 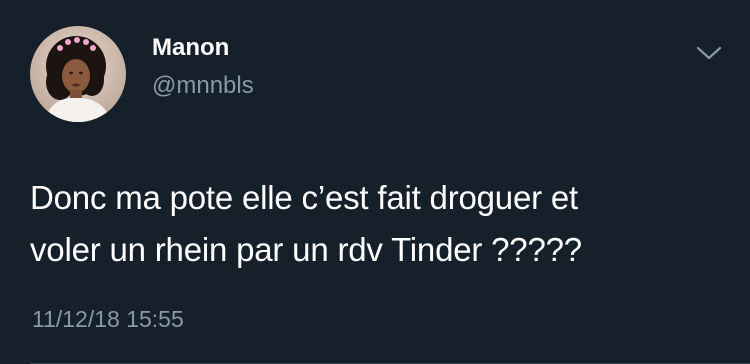 I want to click on username-handle: @mnnbls, so click(x=203, y=86).